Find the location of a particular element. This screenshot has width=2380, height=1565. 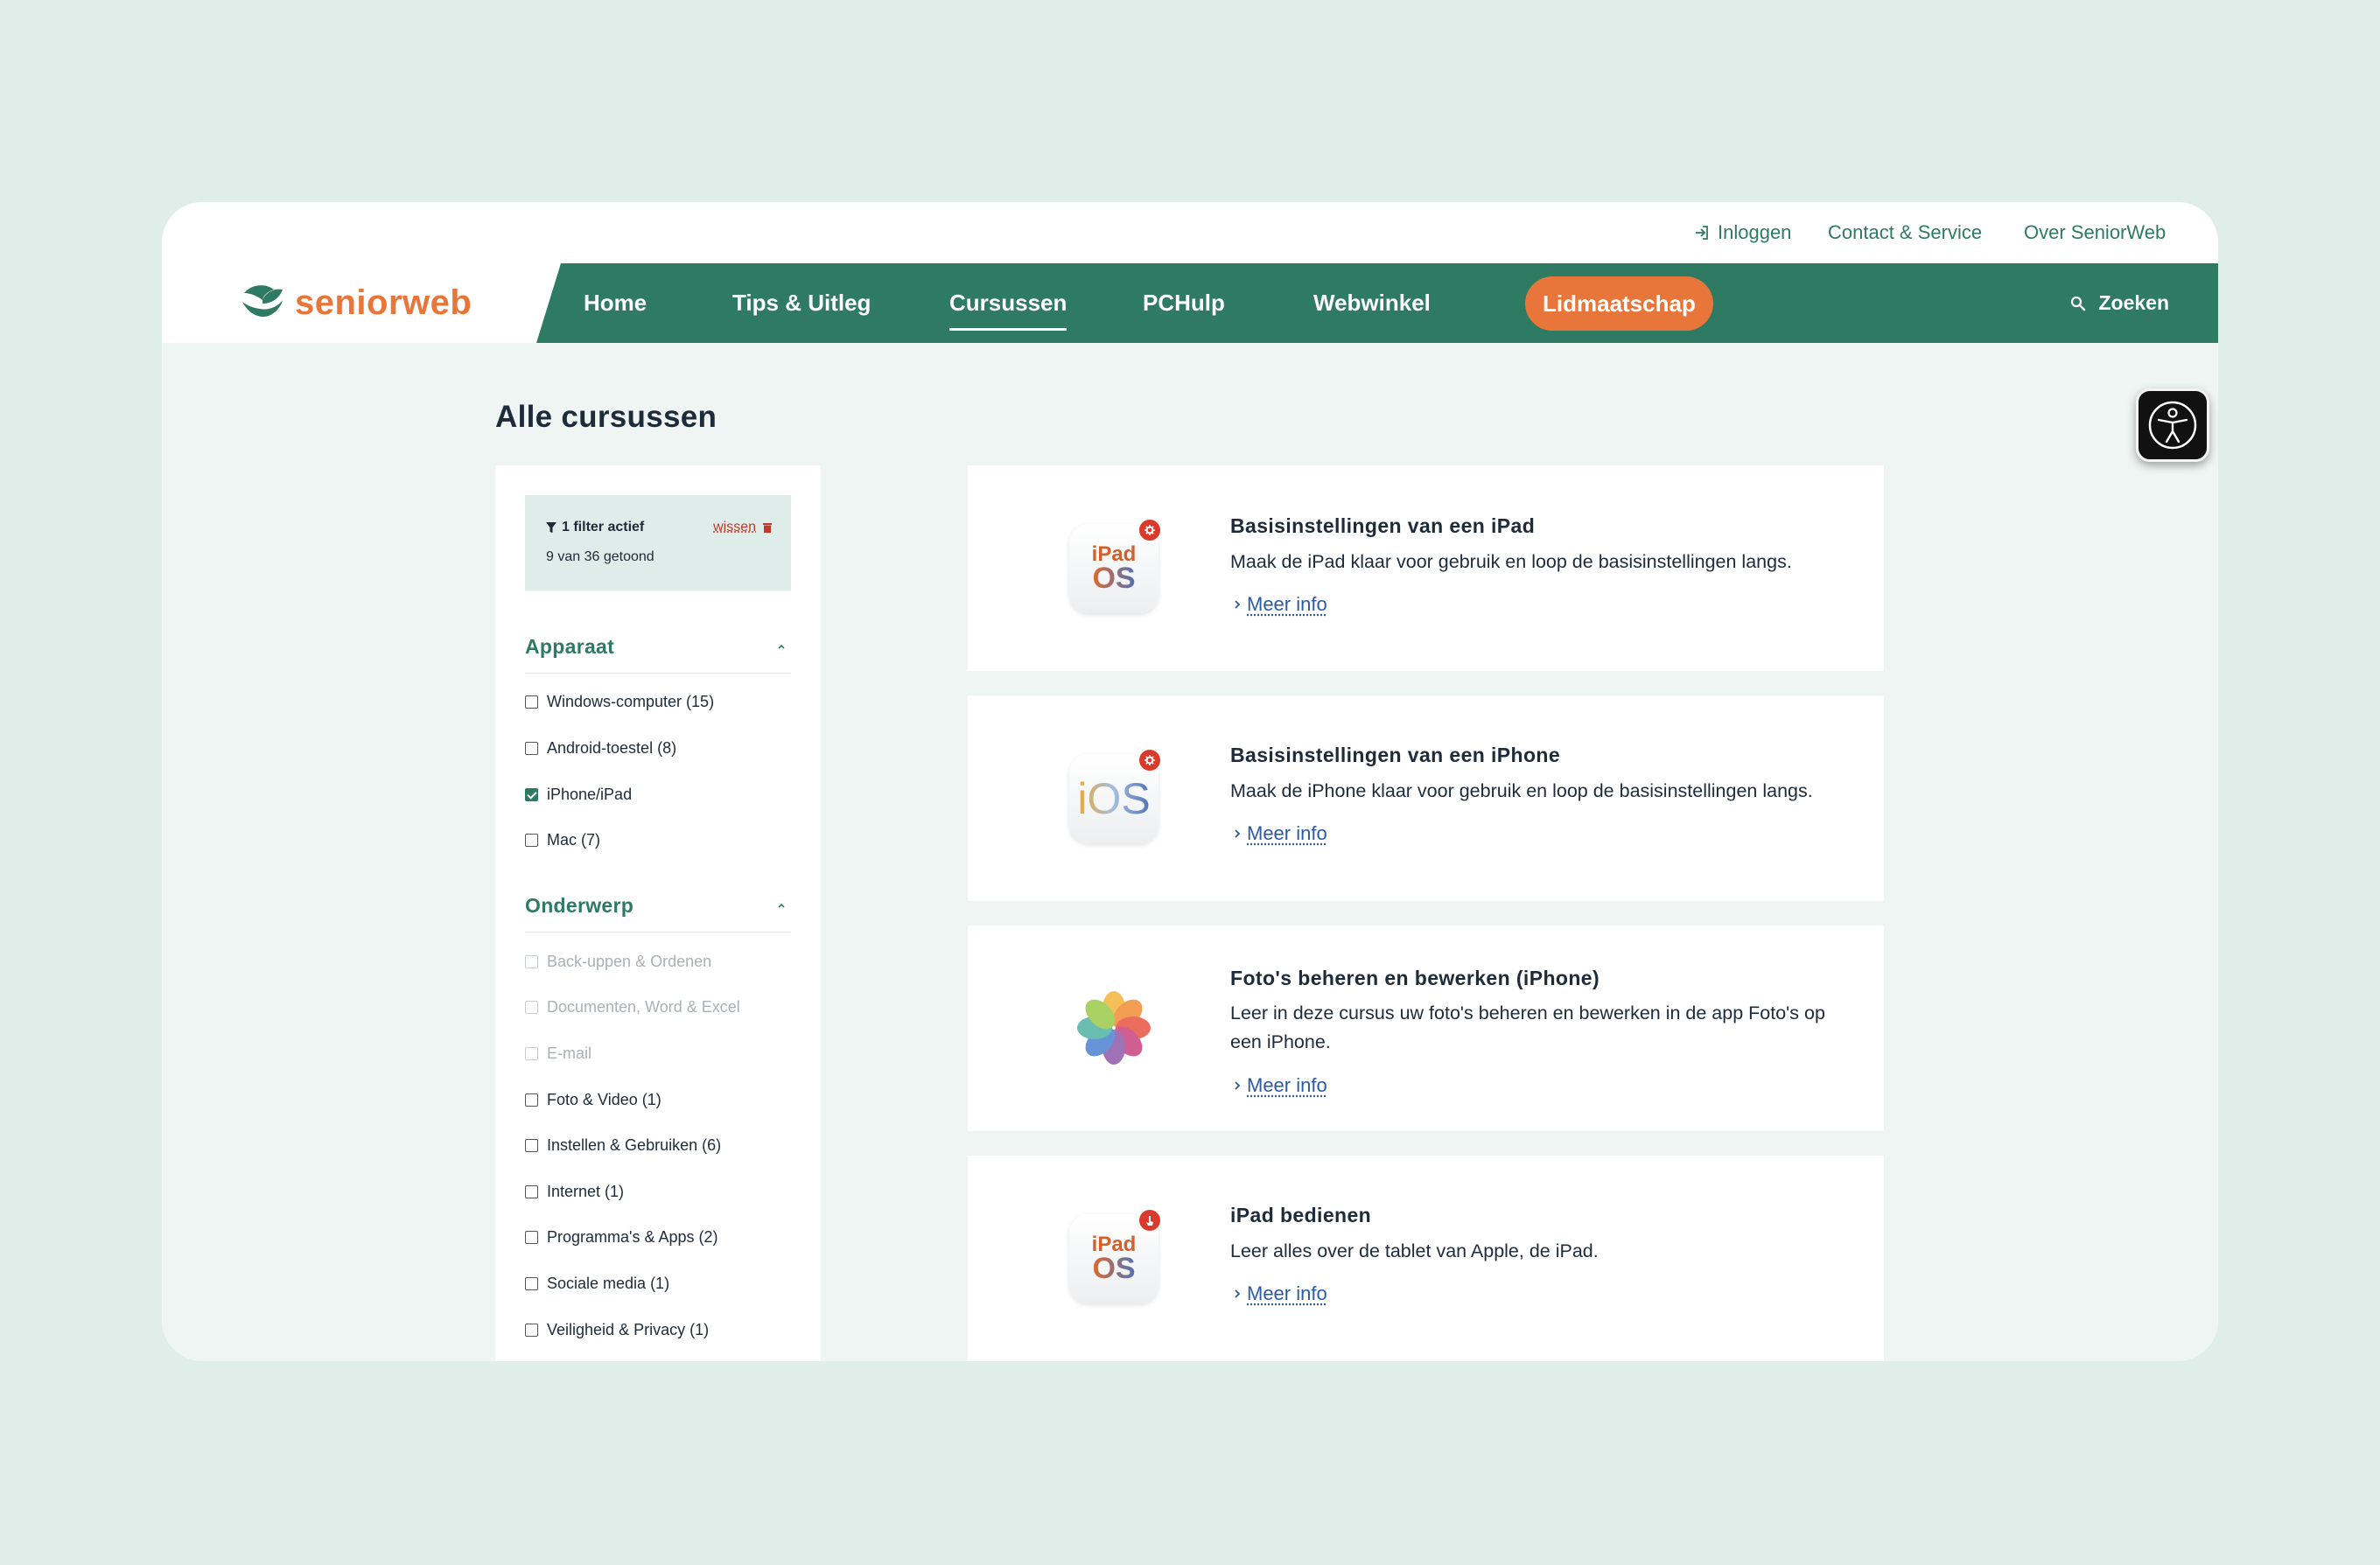

search-button: Zoeken is located at coordinates (2119, 303).